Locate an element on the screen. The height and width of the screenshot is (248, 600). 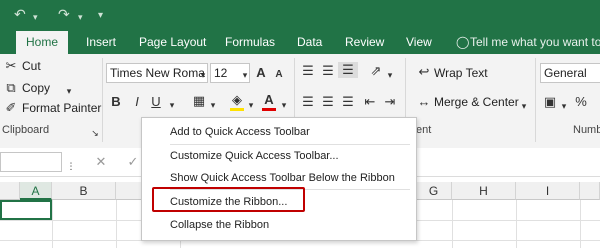
borders-dropdown-icon: ▾ is located at coordinates (213, 105).